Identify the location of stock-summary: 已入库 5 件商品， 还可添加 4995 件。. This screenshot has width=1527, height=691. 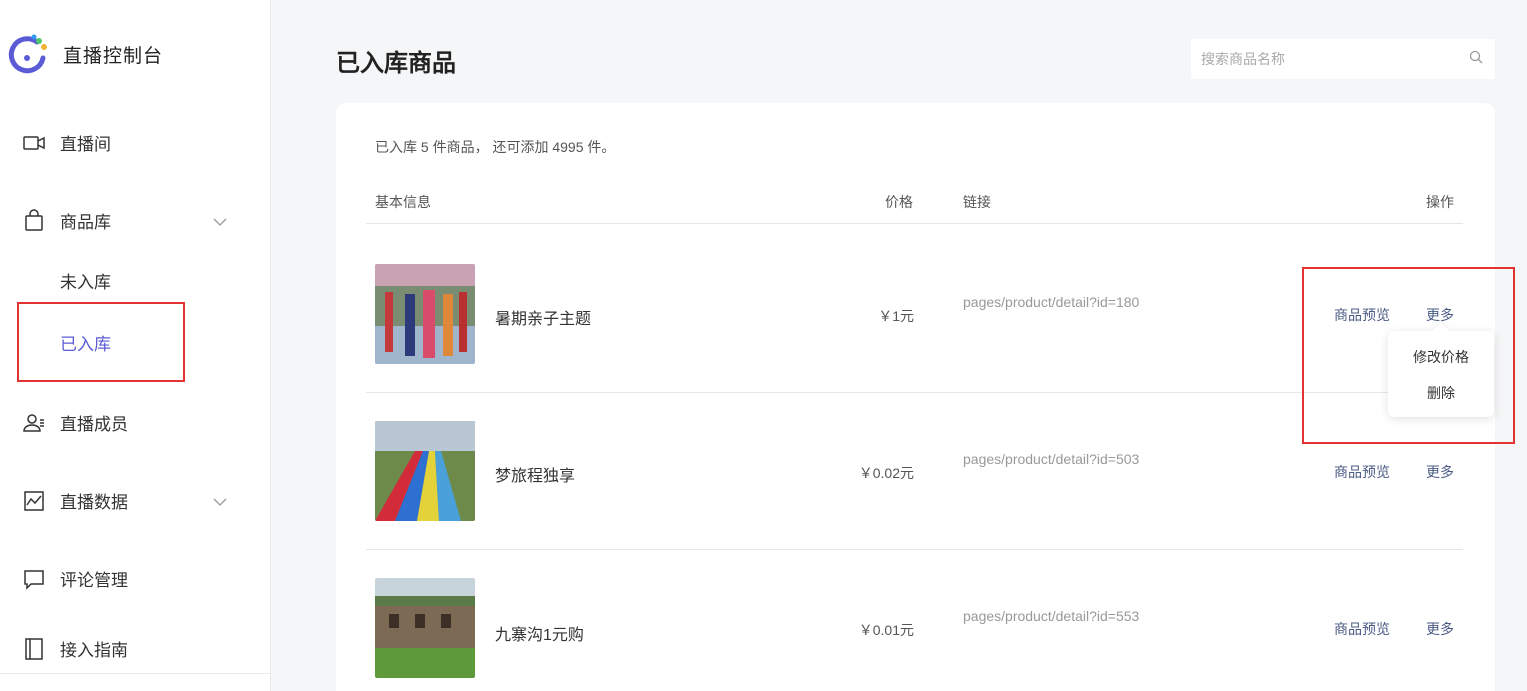
(495, 147).